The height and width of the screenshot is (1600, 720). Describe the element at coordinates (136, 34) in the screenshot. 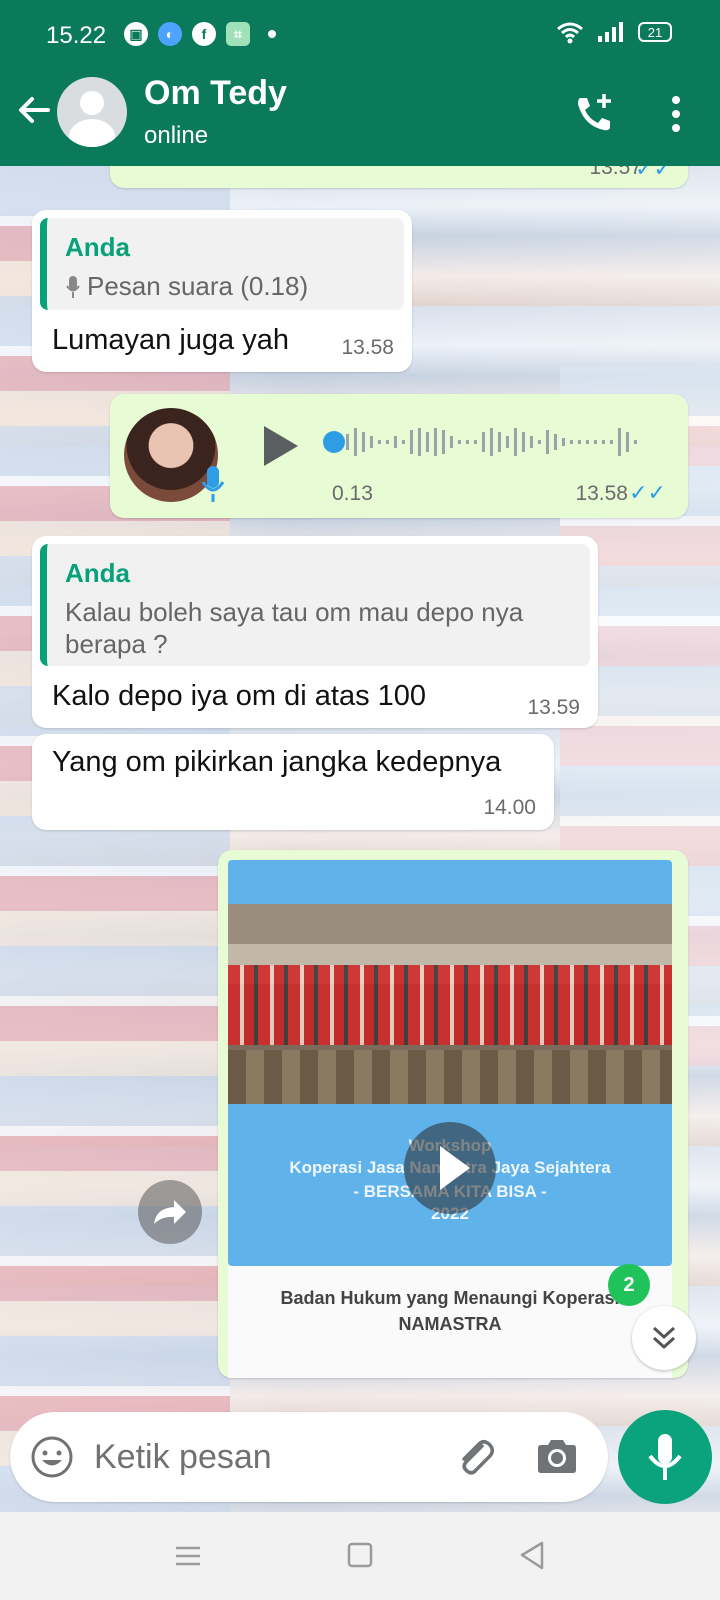

I see `calendar-icon: ▣` at that location.